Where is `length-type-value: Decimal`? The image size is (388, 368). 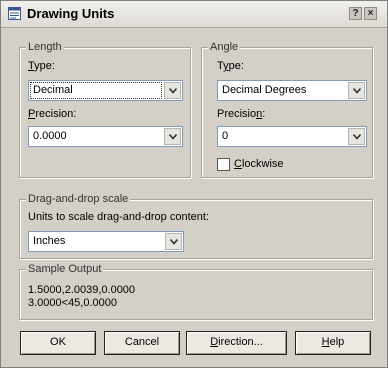 length-type-value: Decimal is located at coordinates (96, 90).